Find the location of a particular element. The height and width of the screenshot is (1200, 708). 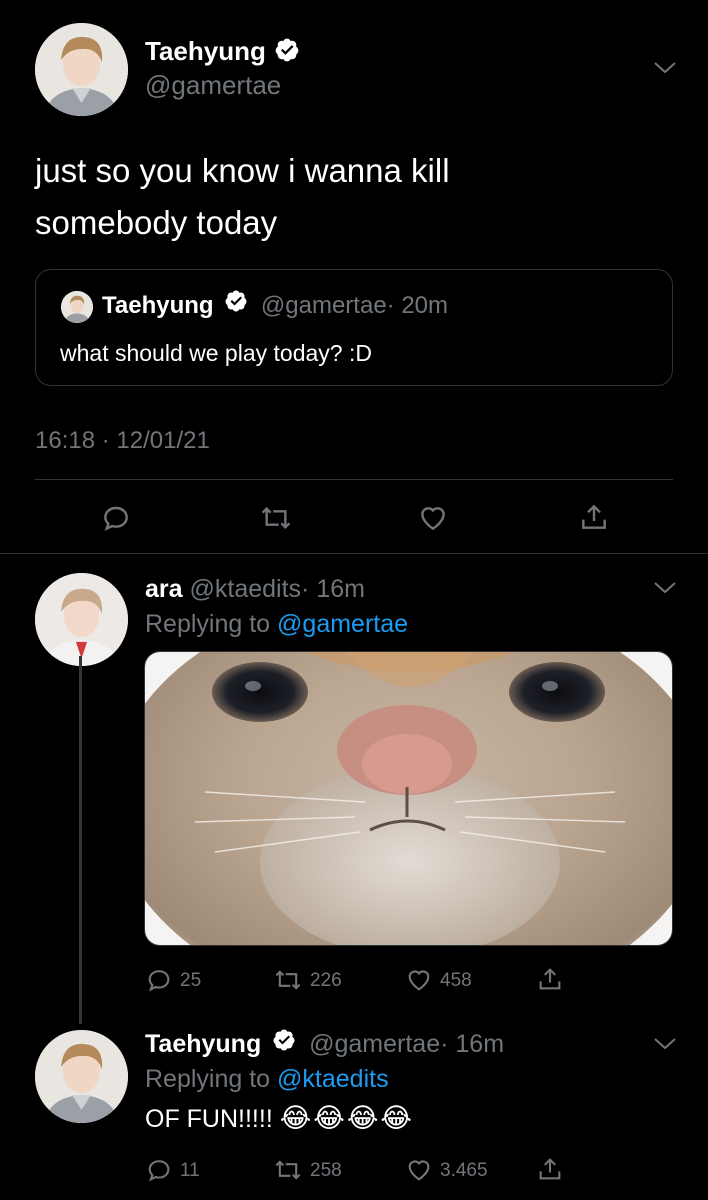

reply-text: OF FUN!!!!! 😂😂😂😂 is located at coordinates (279, 1118).